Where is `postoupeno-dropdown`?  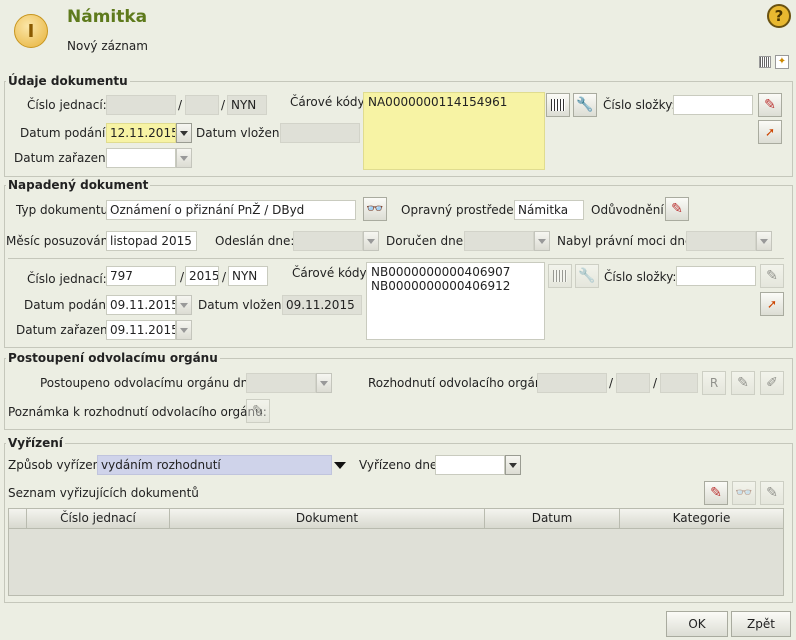
postoupeno-dropdown is located at coordinates (324, 383).